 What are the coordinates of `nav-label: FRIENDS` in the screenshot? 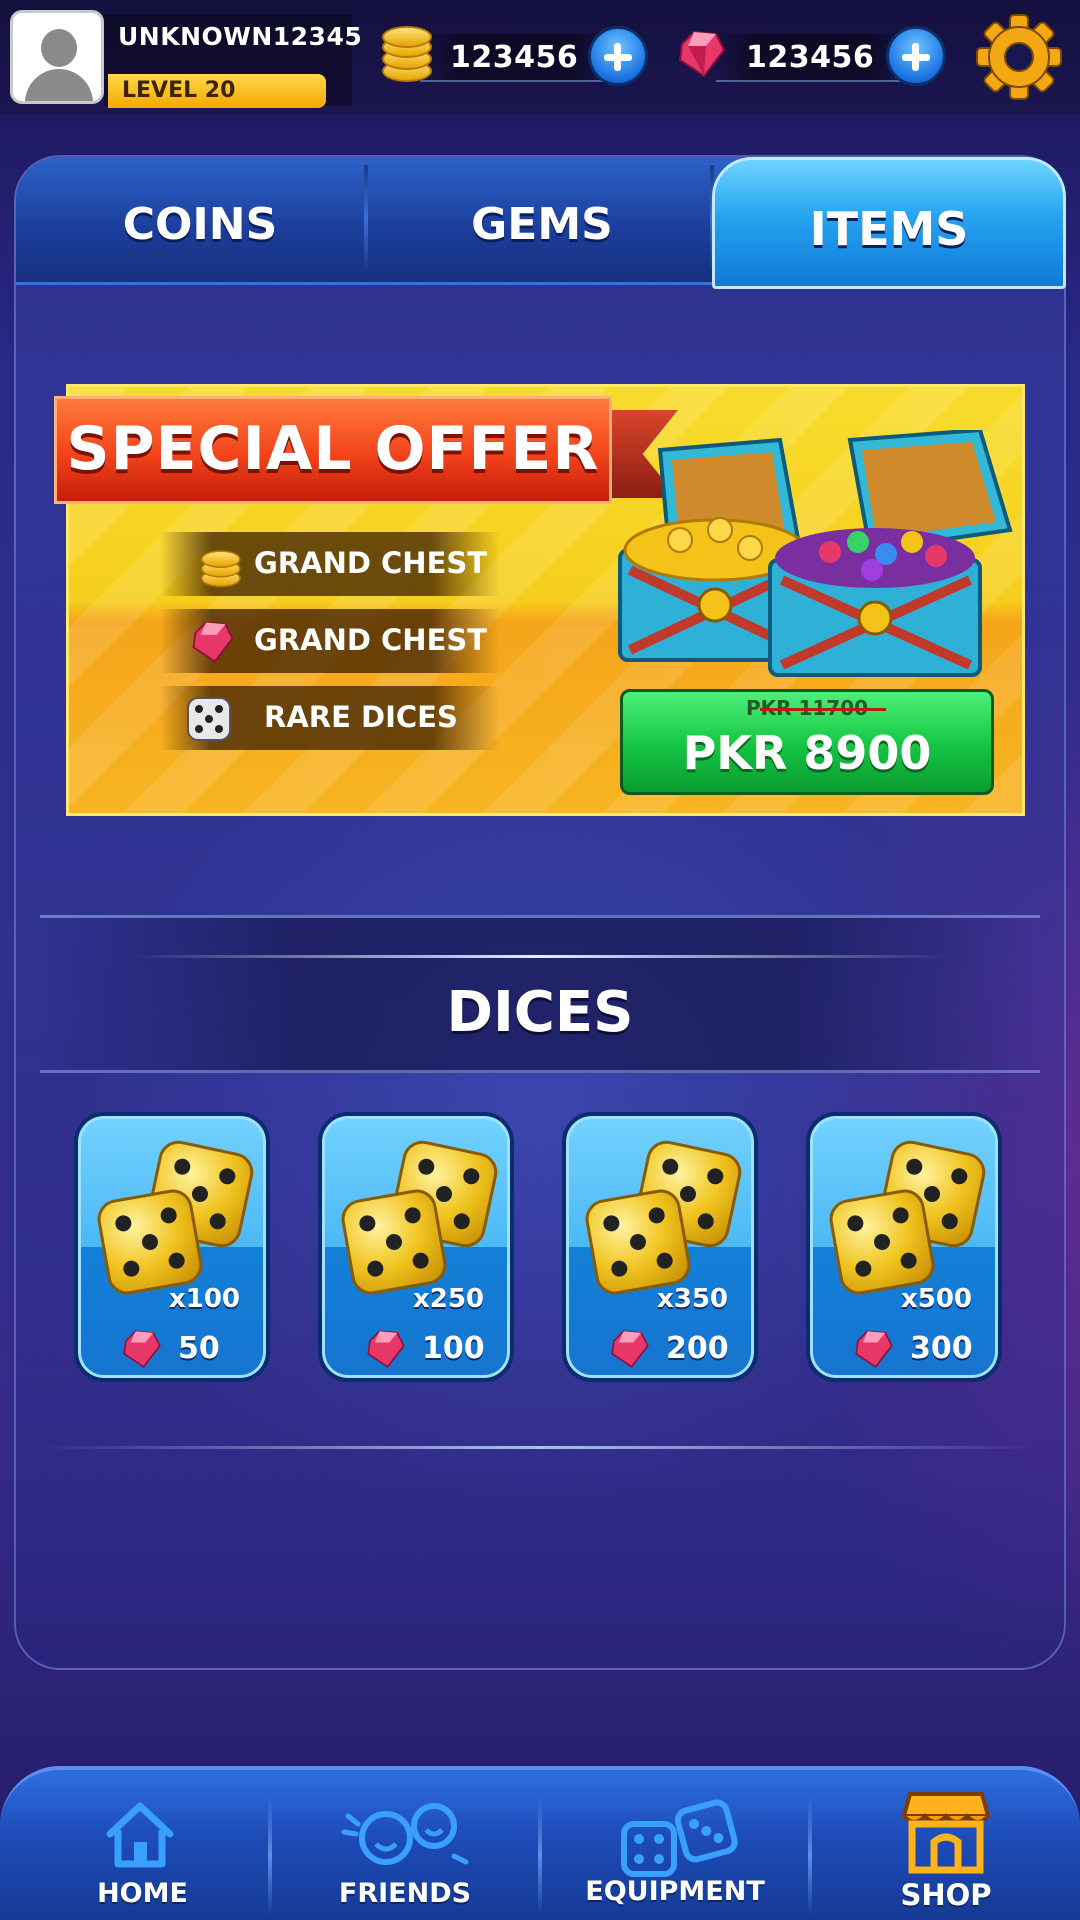 It's located at (405, 1893).